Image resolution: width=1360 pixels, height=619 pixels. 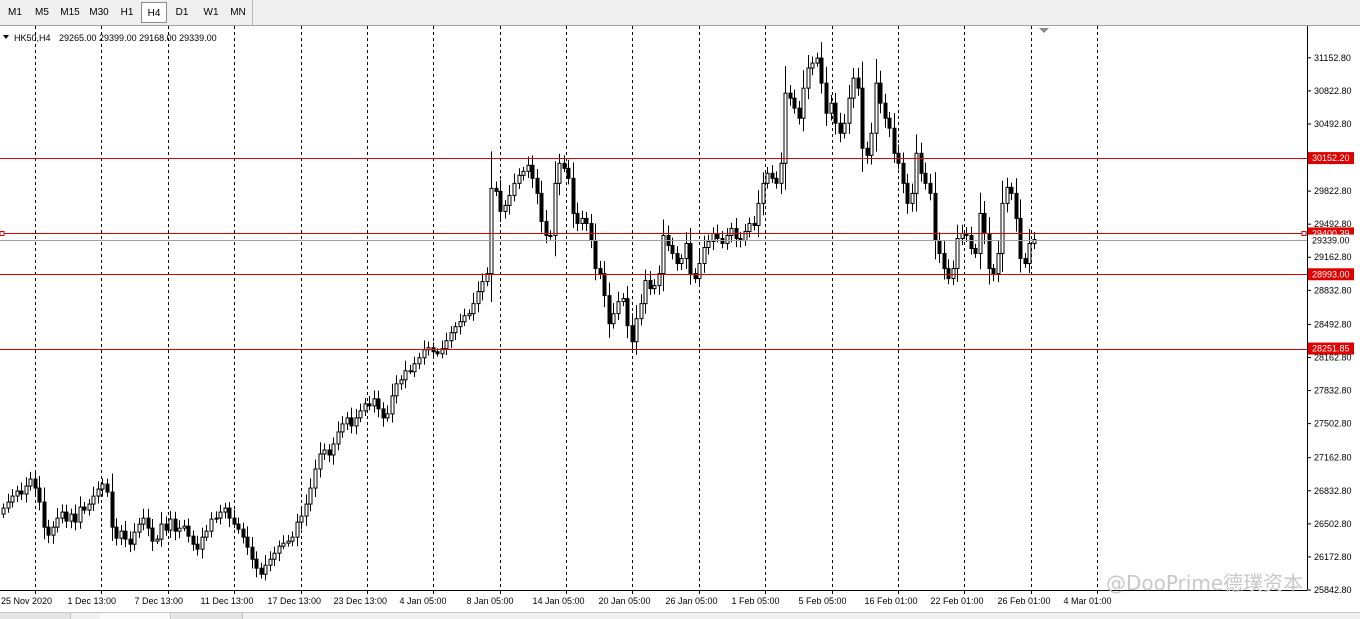 I want to click on timeframe-m1-button: M1, so click(x=15, y=12).